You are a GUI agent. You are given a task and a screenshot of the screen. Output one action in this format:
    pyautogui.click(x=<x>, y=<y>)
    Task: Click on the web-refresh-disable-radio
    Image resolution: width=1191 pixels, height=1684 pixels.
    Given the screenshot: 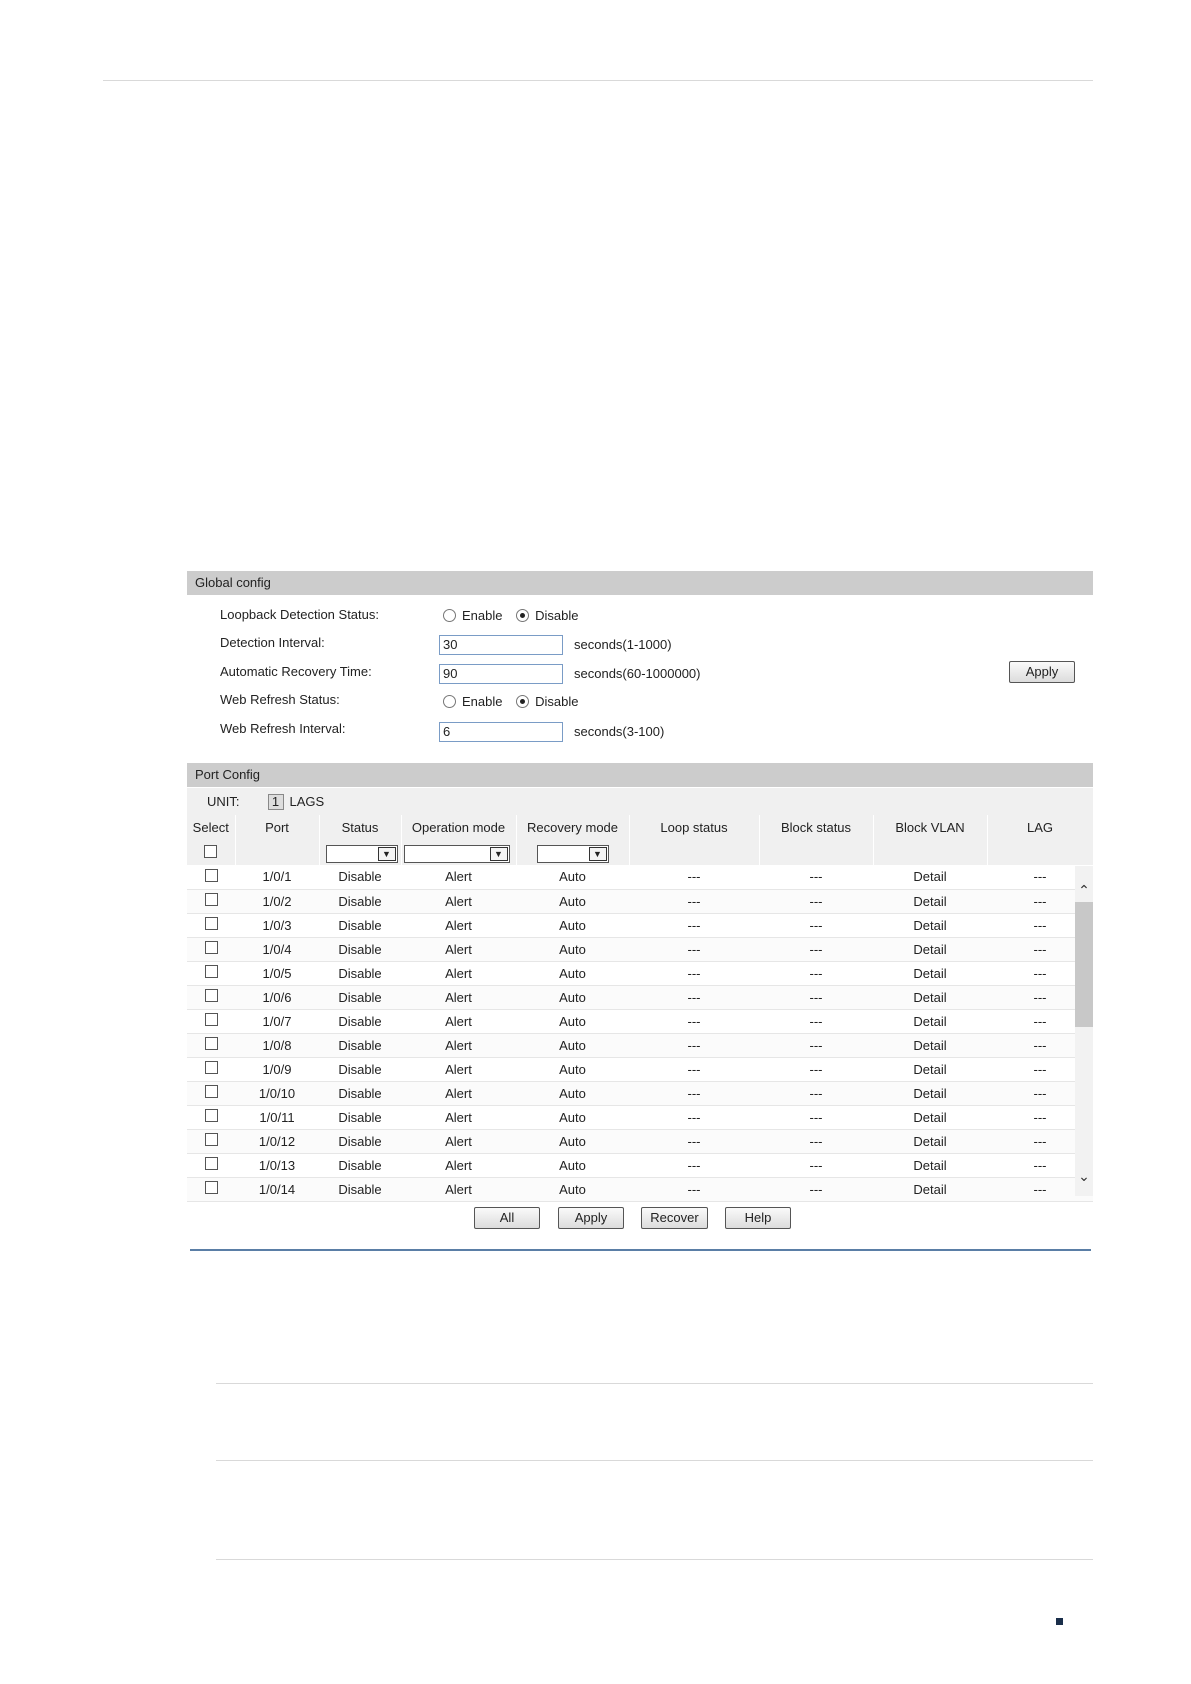 What is the action you would take?
    pyautogui.click(x=523, y=701)
    